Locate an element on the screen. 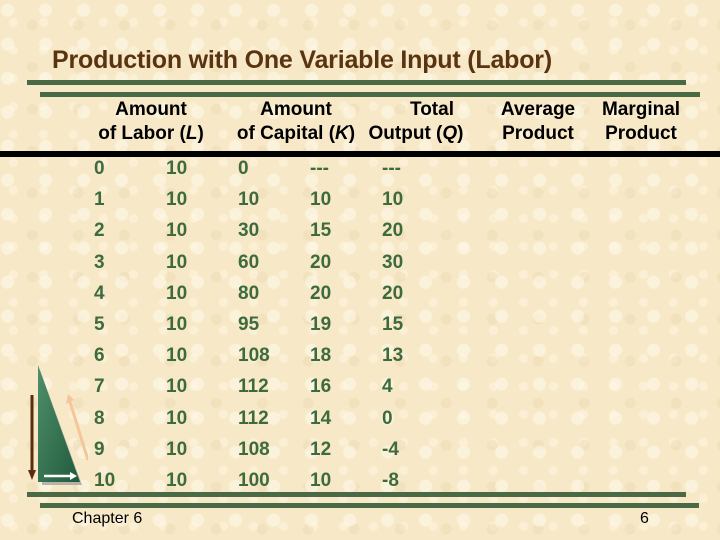 The image size is (720, 540). labor-cell: 5 is located at coordinates (99, 324).